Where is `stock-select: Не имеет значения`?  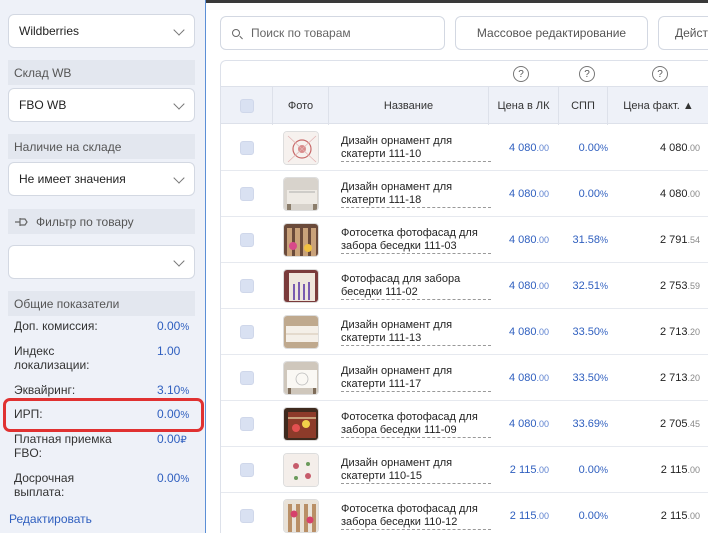 stock-select: Не имеет значения is located at coordinates (101, 179).